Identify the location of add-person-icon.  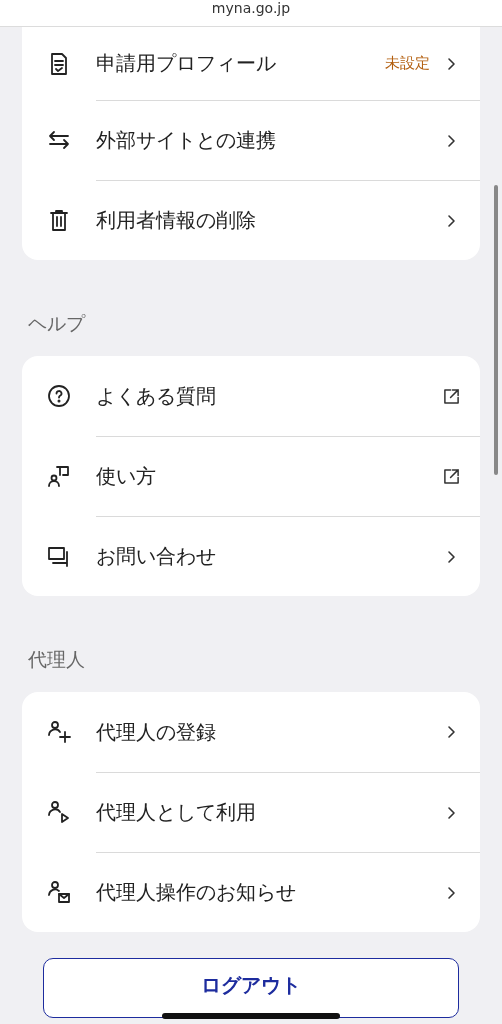
(59, 732).